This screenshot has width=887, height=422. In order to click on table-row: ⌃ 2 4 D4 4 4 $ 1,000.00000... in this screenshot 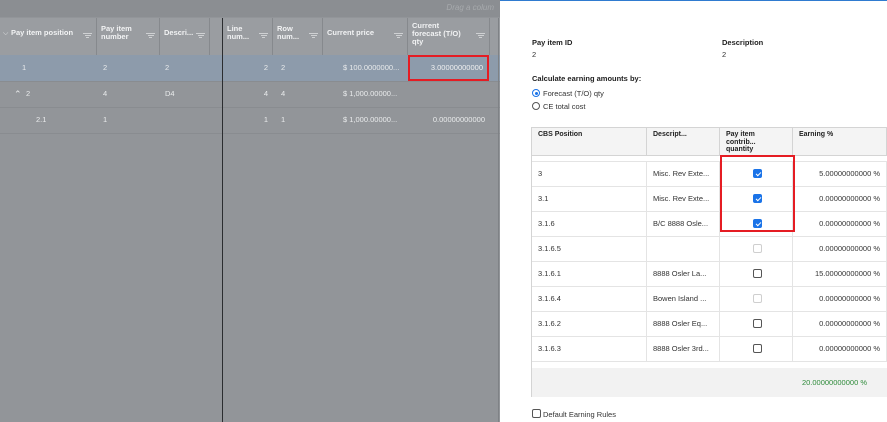, I will do `click(250, 94)`.